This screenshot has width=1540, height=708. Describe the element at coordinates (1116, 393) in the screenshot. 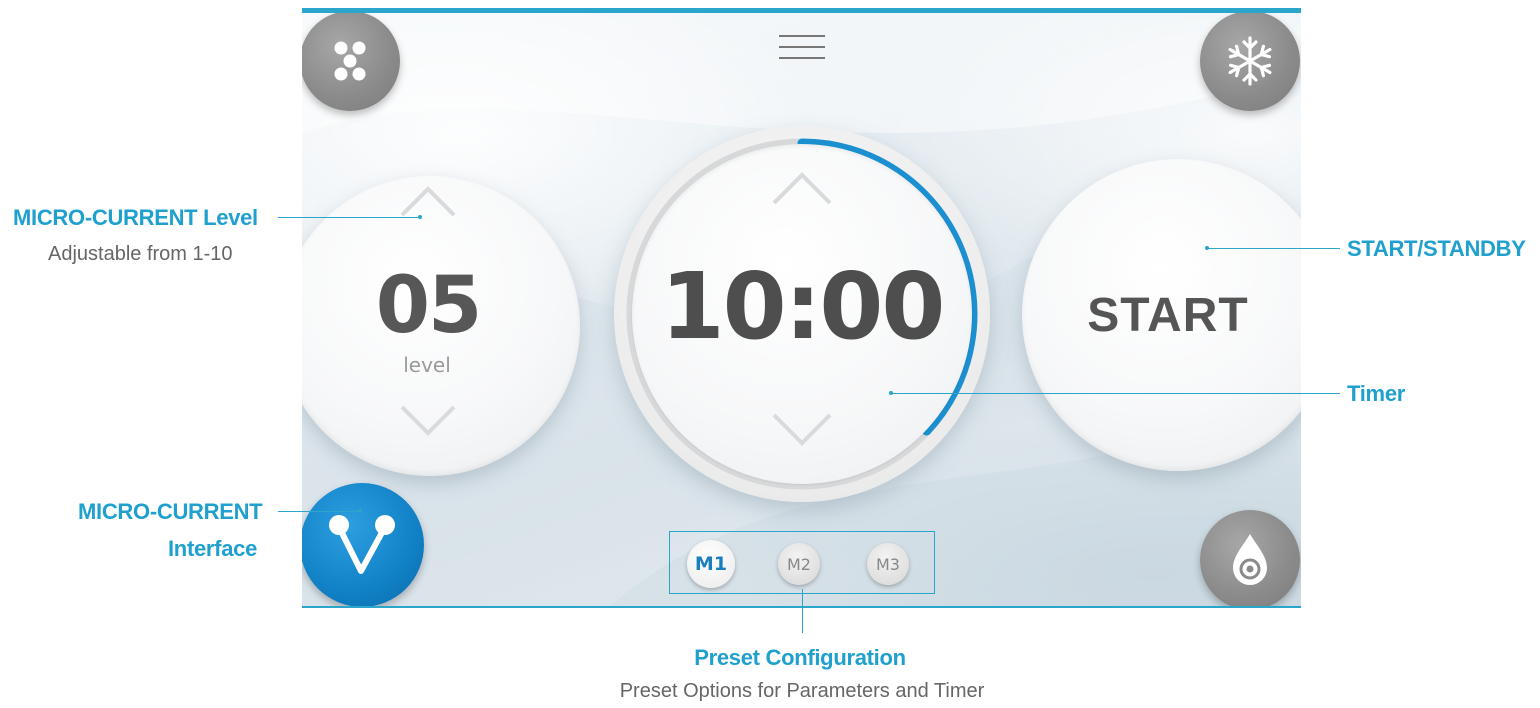

I see `timer-callout-line` at that location.